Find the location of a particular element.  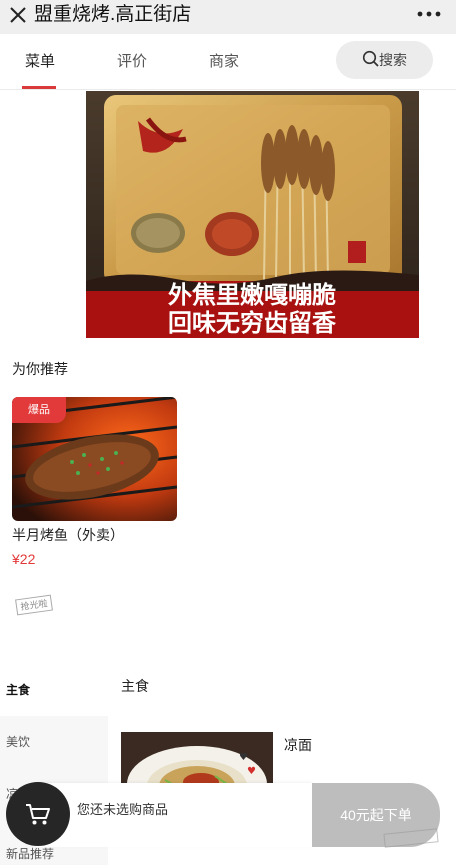

tab-reviews: 评价 is located at coordinates (132, 60).